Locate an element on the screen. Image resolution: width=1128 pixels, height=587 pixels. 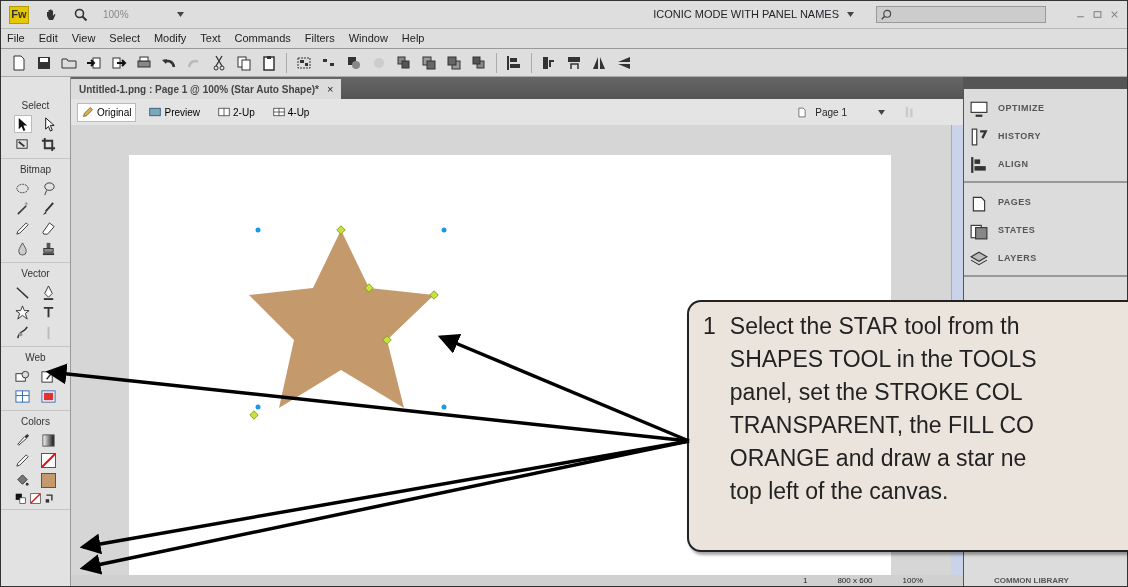
document-tab: Untitled-1.png : Page 1 @ 100% (Star Auto Shape)* × is located at coordinates (206, 89).